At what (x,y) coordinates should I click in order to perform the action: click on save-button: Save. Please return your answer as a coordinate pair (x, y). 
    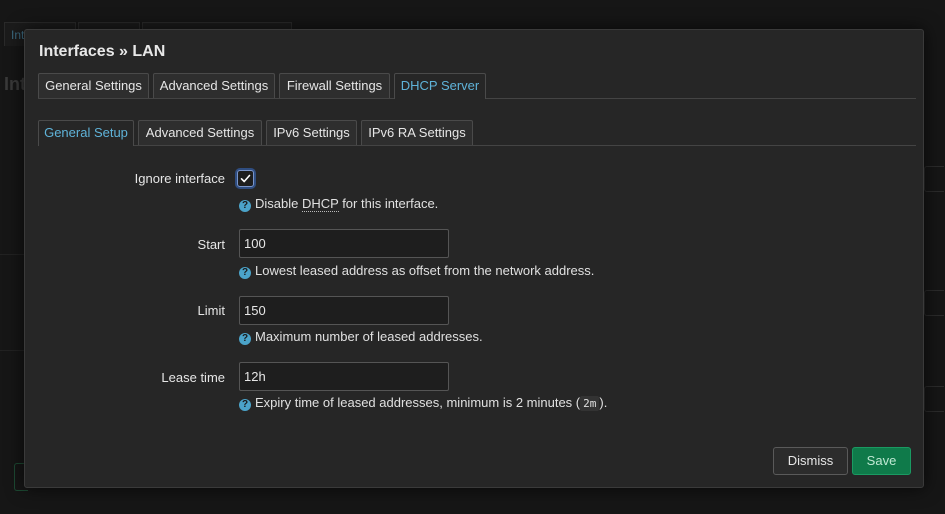
    Looking at the image, I should click on (881, 461).